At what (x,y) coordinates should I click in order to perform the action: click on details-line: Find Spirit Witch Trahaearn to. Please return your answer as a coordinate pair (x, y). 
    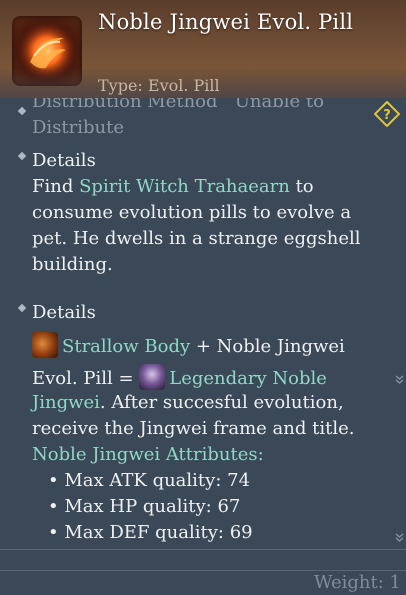
    Looking at the image, I should click on (199, 187).